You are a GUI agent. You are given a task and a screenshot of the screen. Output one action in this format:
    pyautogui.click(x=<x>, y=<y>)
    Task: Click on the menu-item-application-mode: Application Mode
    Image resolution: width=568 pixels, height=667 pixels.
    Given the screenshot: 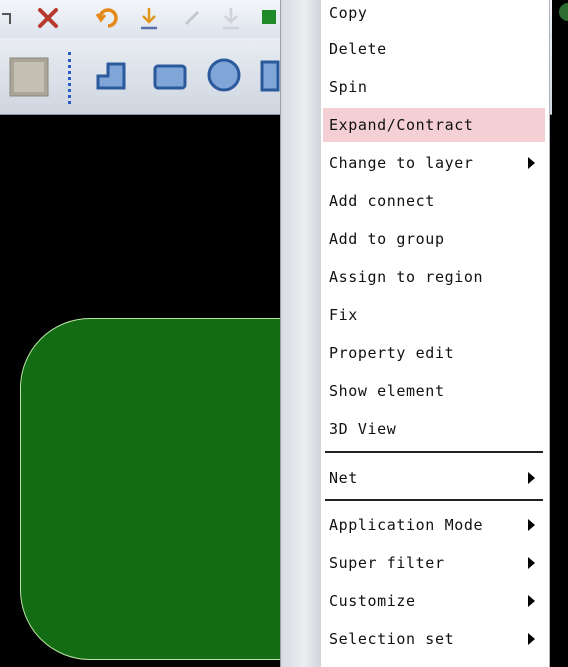 What is the action you would take?
    pyautogui.click(x=434, y=525)
    